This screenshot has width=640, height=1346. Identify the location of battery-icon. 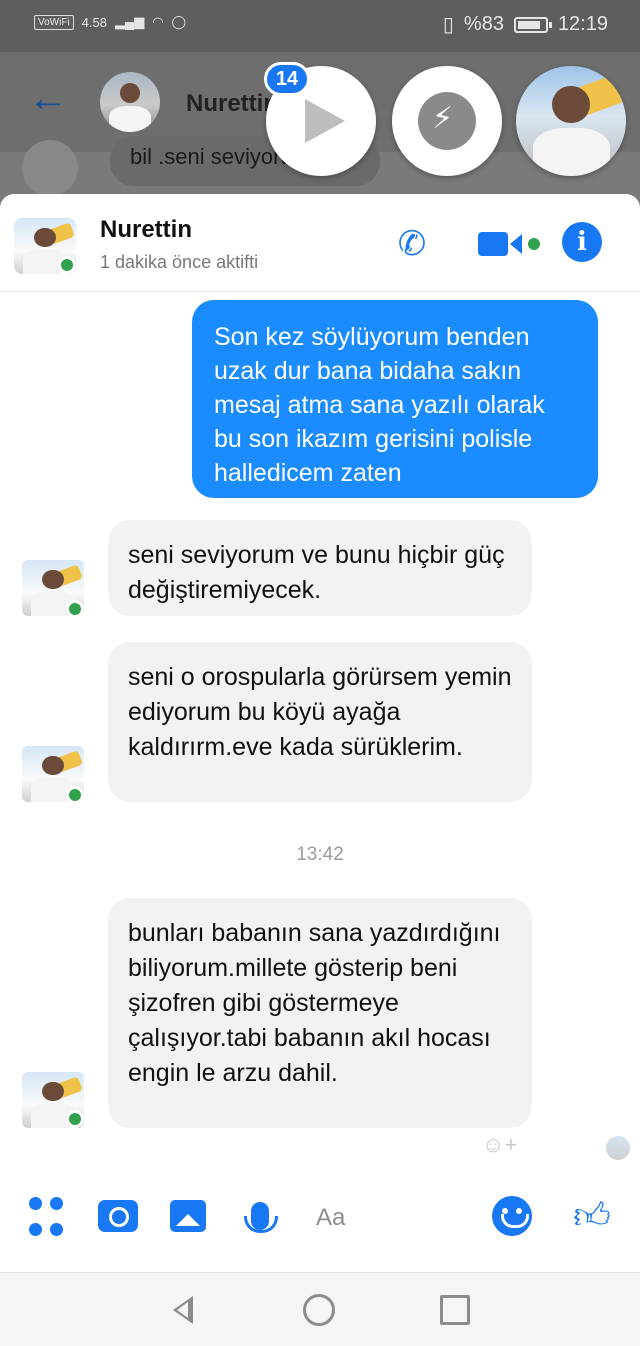
(532, 24).